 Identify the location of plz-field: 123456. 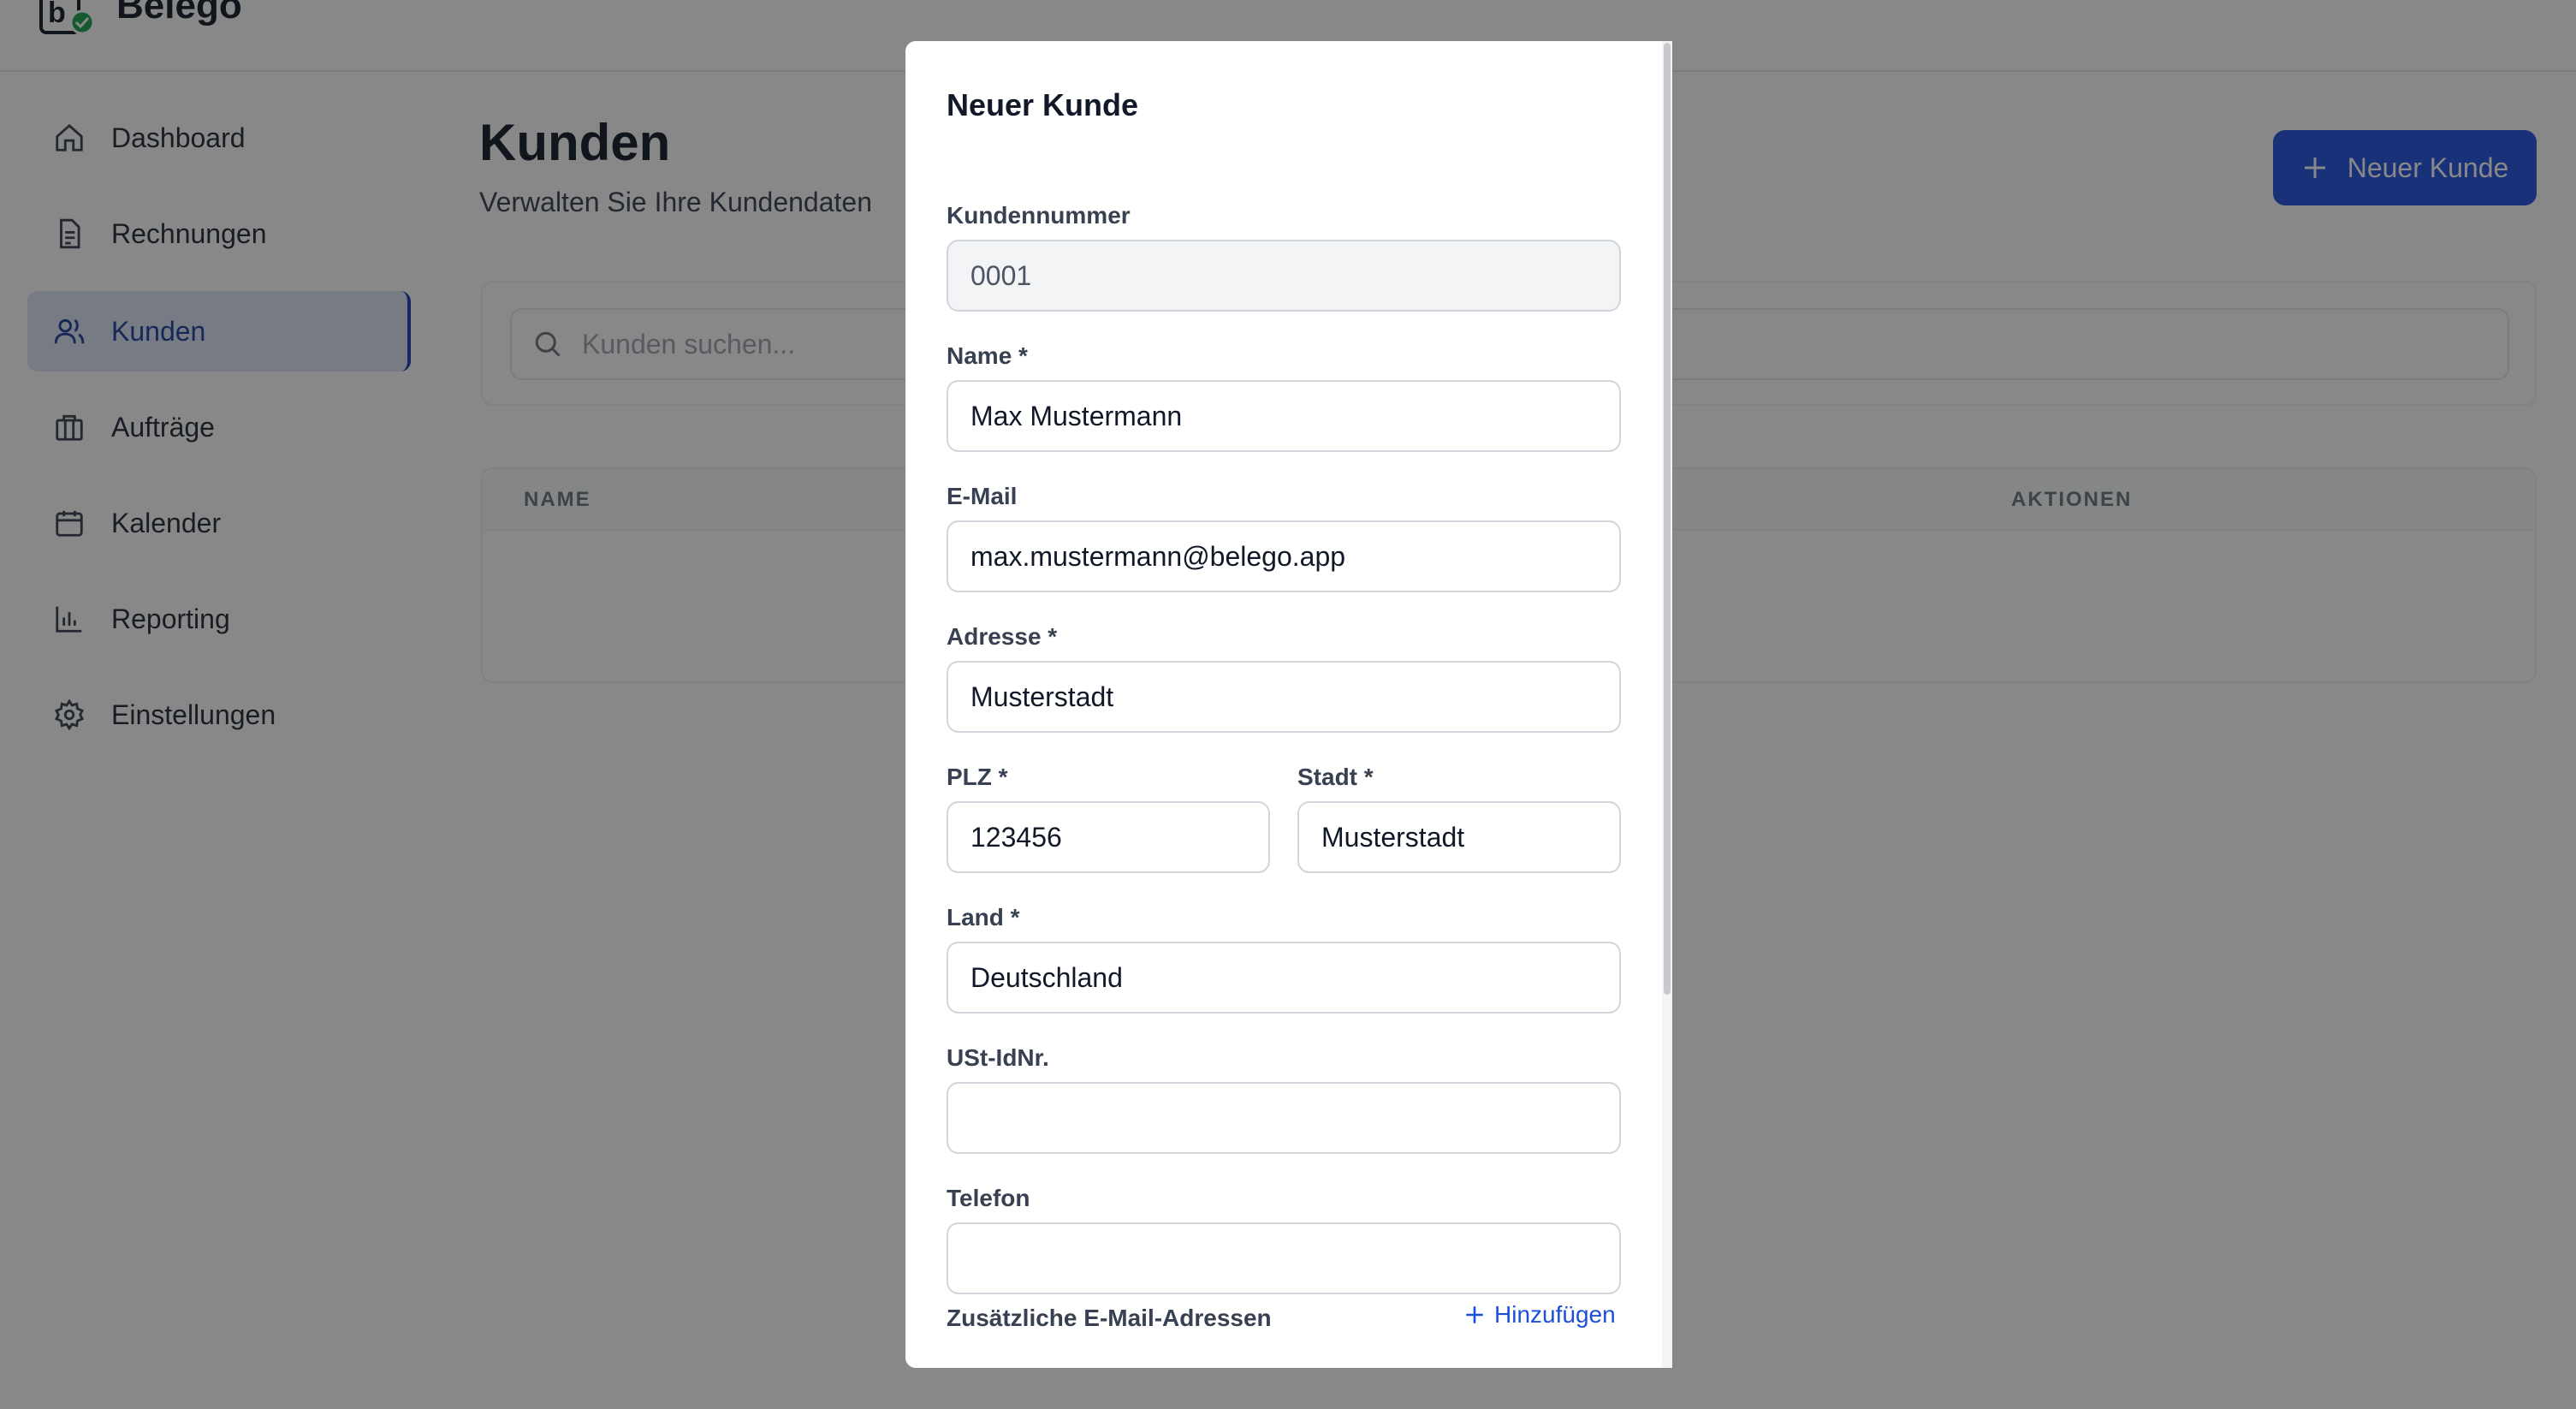
(1108, 837).